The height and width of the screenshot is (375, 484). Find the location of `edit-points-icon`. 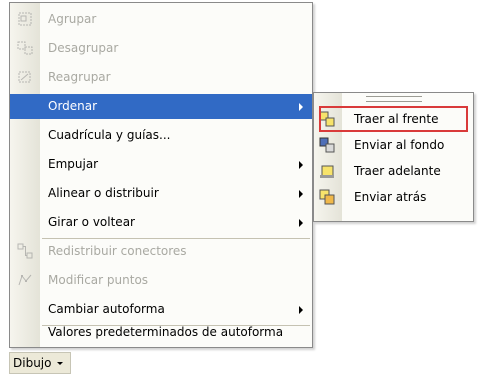

edit-points-icon is located at coordinates (25, 280).